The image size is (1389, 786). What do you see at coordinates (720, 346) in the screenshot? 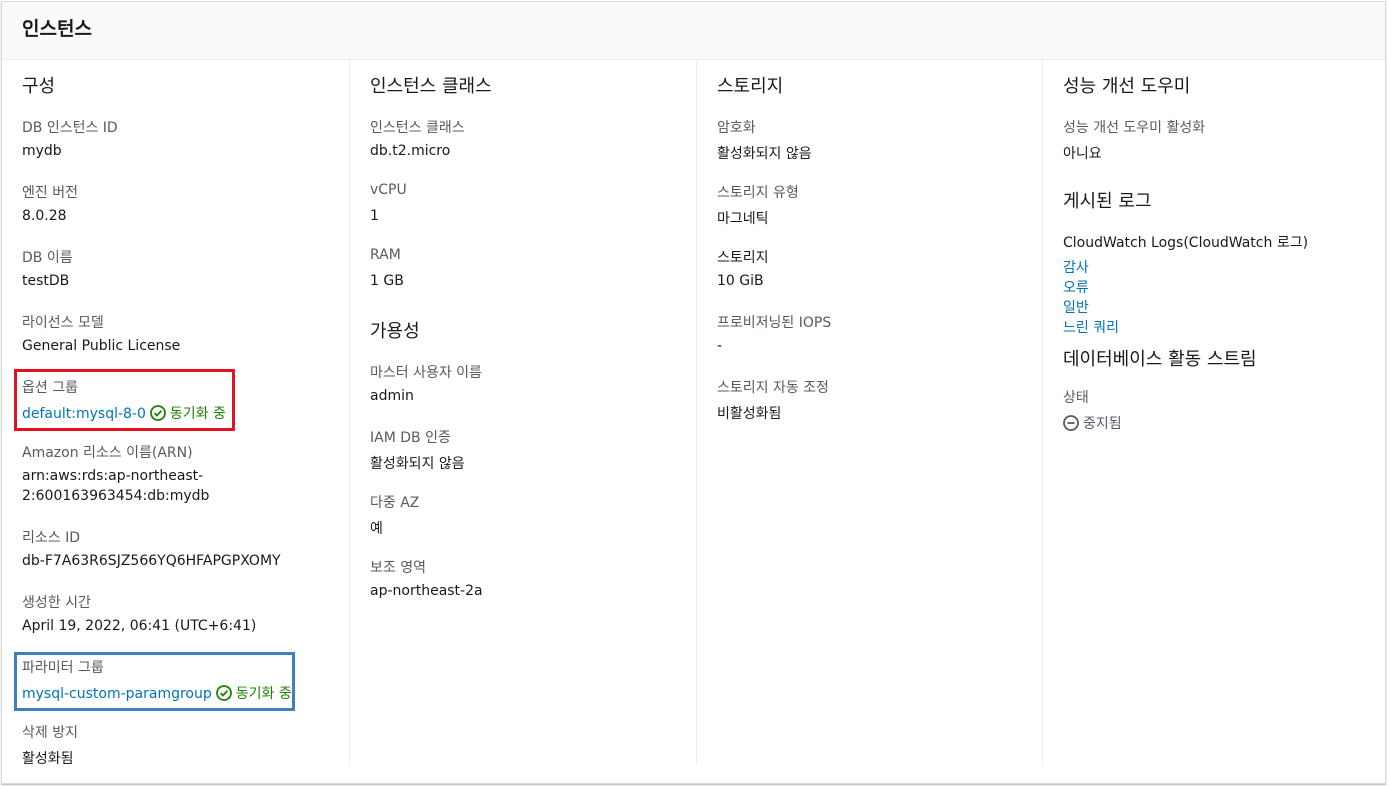
I see `iops-value: -` at bounding box center [720, 346].